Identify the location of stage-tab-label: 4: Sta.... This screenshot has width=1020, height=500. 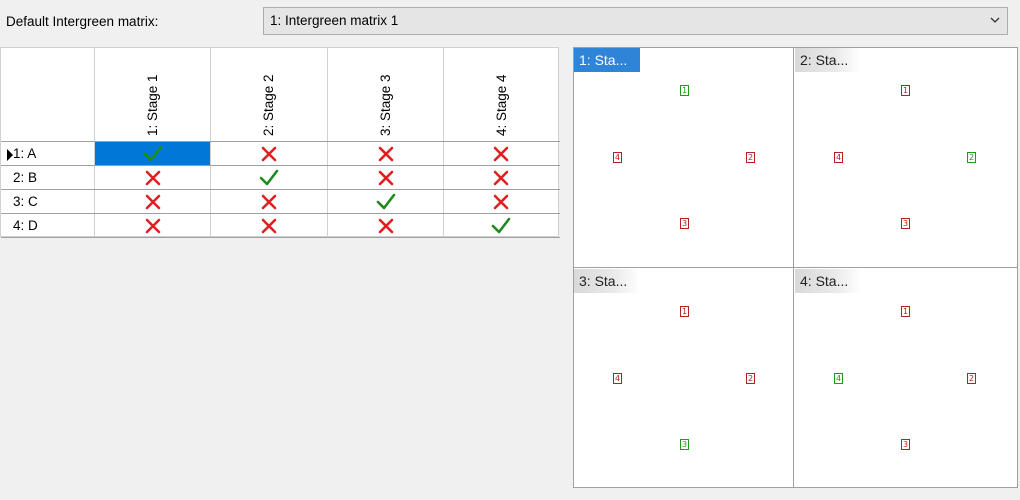
(828, 281).